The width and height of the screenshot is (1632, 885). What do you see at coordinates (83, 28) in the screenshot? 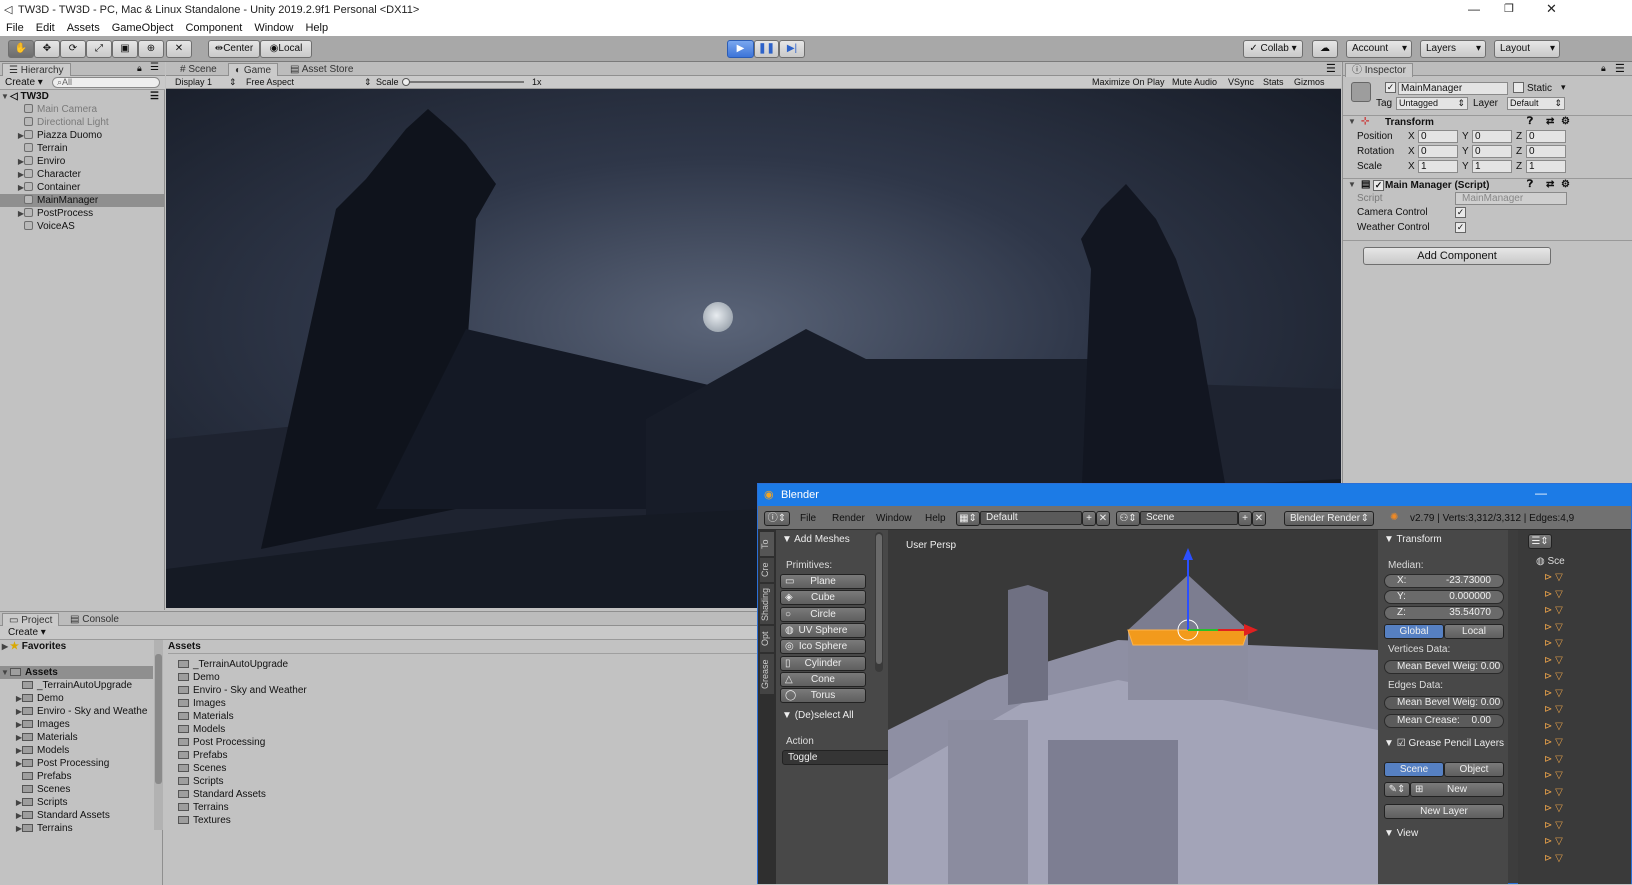
I see `menu-assets: Assets` at bounding box center [83, 28].